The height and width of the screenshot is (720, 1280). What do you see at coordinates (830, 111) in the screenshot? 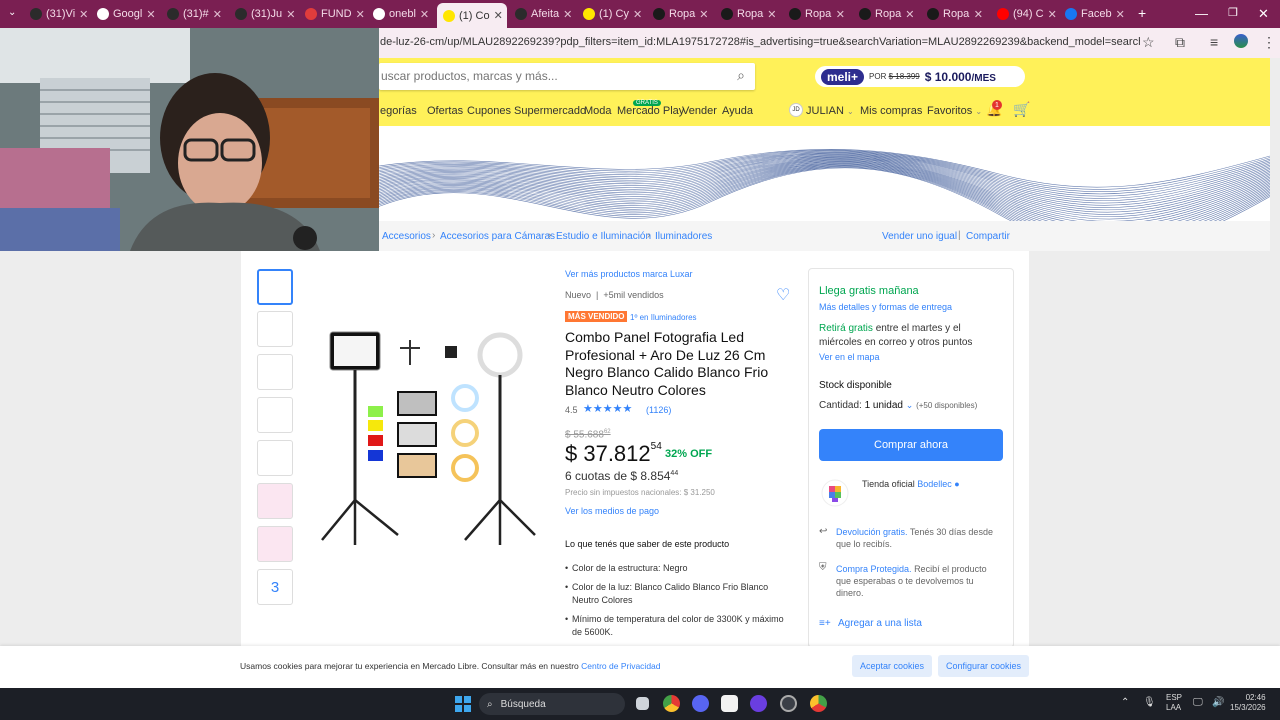
I see `user-menu: JULIAN ⌄` at bounding box center [830, 111].